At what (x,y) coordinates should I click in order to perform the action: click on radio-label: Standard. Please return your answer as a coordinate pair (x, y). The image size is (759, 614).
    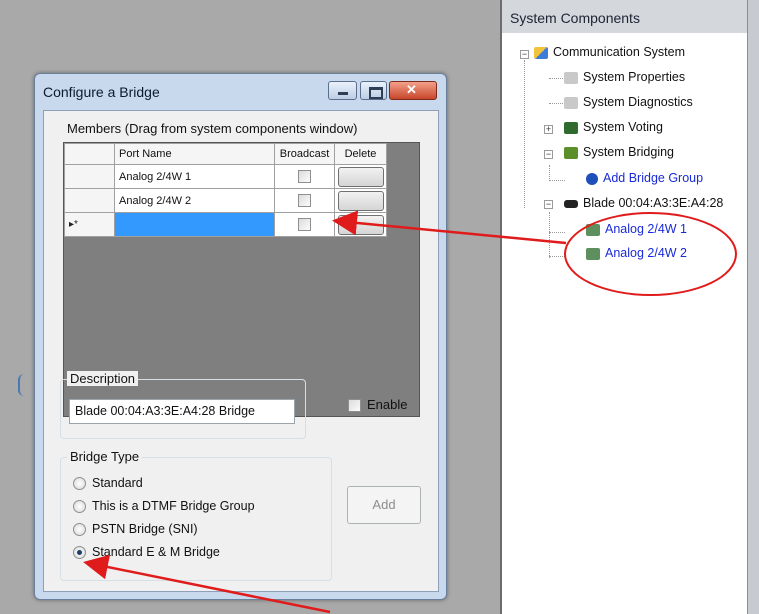
    Looking at the image, I should click on (117, 483).